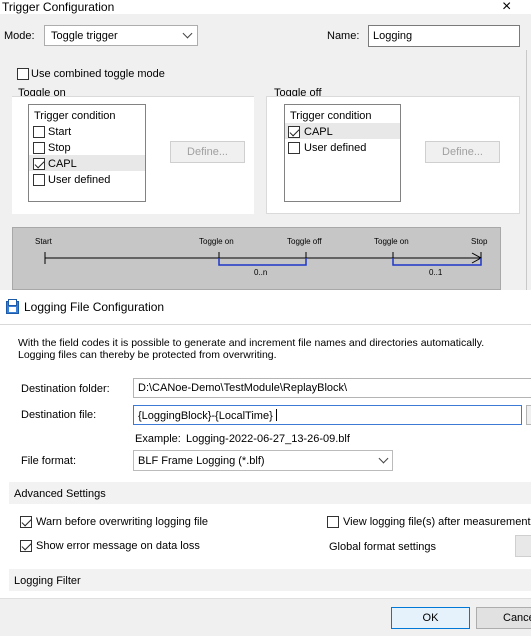  What do you see at coordinates (436, 272) in the screenshot?
I see `timeline-range-2: 0..1` at bounding box center [436, 272].